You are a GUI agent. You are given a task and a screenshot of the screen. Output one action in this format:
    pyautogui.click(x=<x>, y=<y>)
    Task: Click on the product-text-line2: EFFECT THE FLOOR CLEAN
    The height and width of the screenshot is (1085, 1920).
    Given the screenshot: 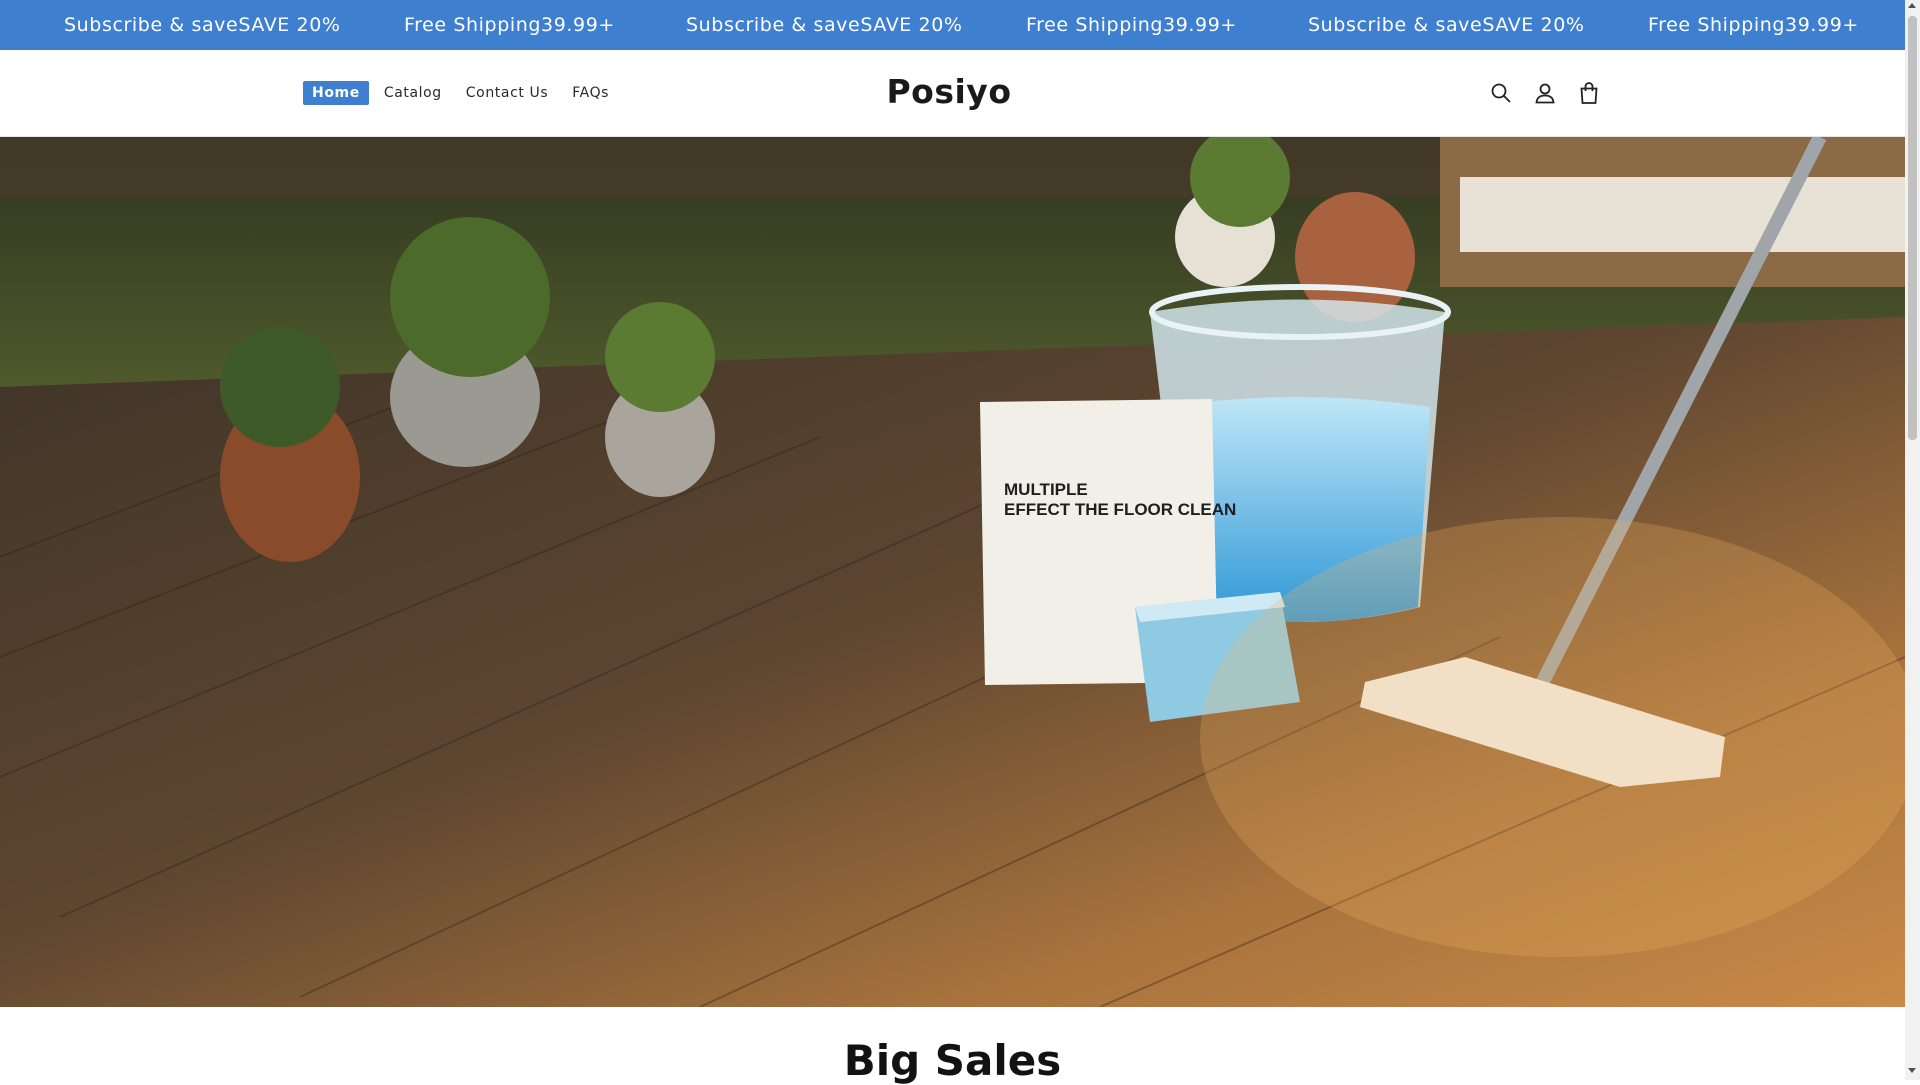 What is the action you would take?
    pyautogui.click(x=1120, y=509)
    